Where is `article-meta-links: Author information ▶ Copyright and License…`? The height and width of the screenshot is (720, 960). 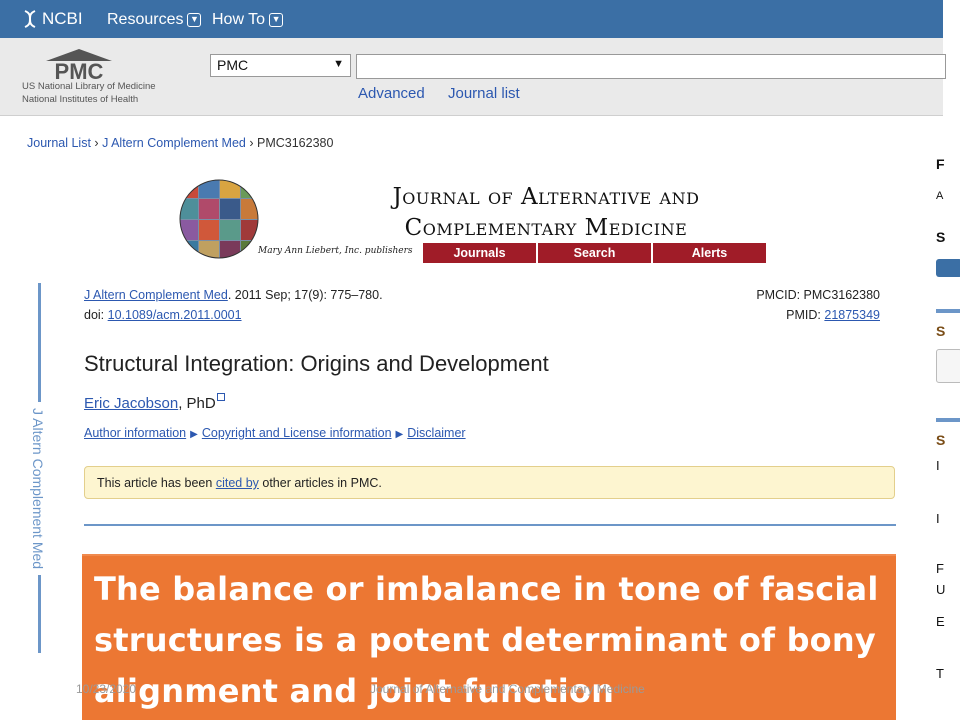
article-meta-links: Author information ▶ Copyright and License… is located at coordinates (275, 433).